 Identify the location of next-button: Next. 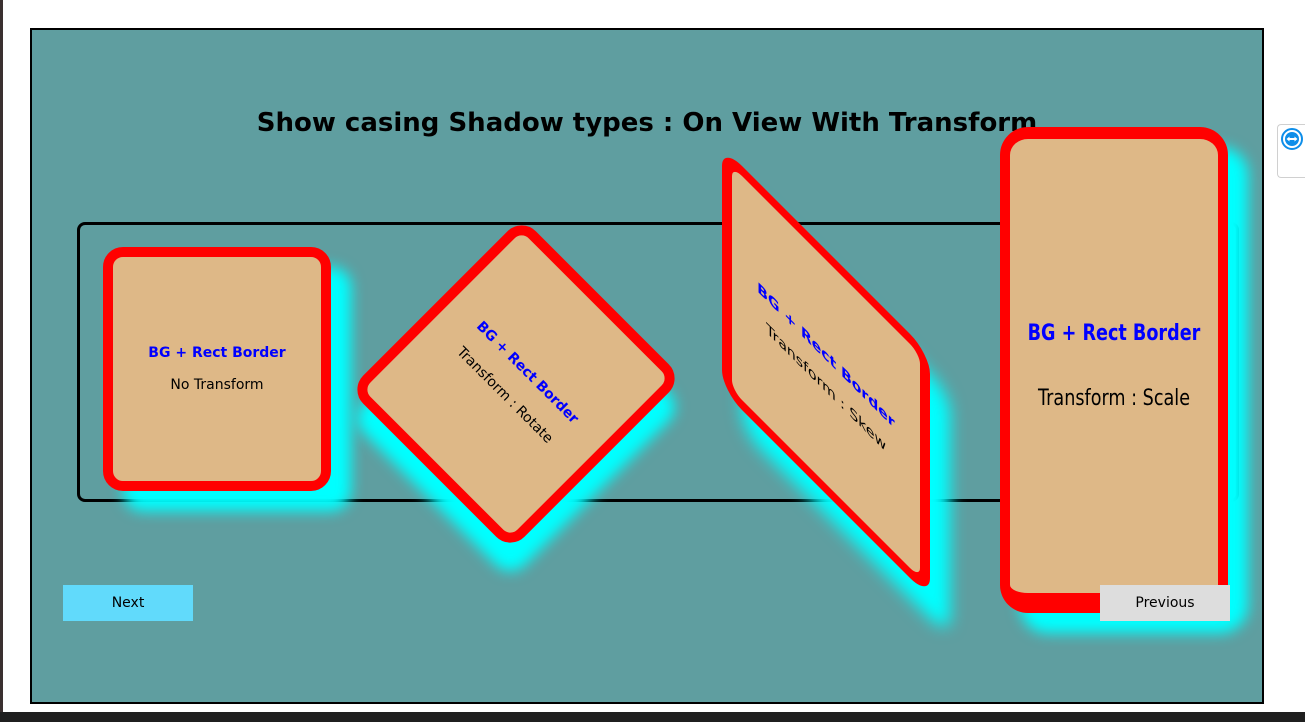
(128, 603).